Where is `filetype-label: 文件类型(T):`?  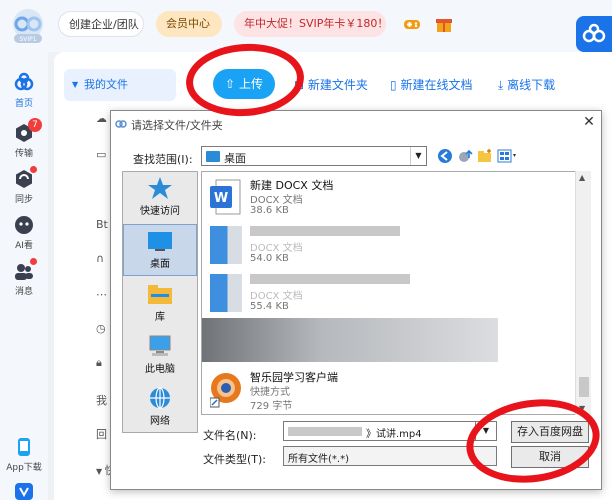 filetype-label: 文件类型(T): is located at coordinates (235, 459).